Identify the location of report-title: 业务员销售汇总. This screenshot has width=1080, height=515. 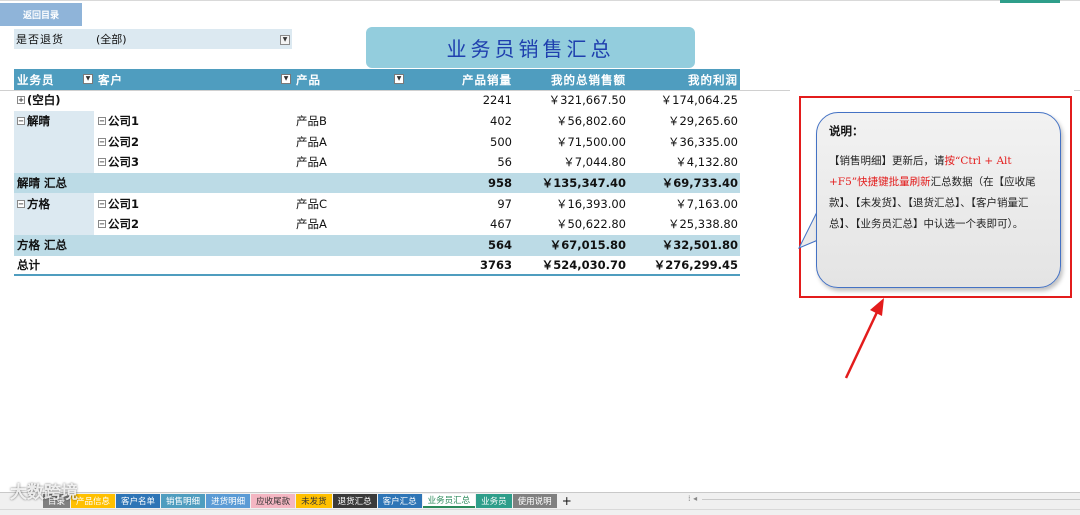
(530, 47).